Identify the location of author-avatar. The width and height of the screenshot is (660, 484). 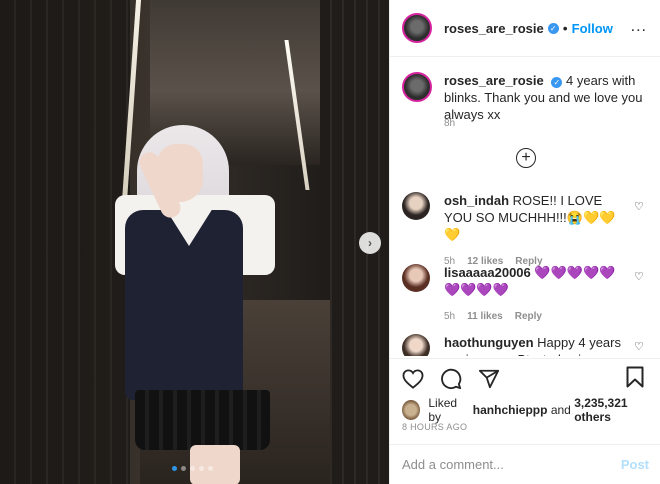
(417, 28).